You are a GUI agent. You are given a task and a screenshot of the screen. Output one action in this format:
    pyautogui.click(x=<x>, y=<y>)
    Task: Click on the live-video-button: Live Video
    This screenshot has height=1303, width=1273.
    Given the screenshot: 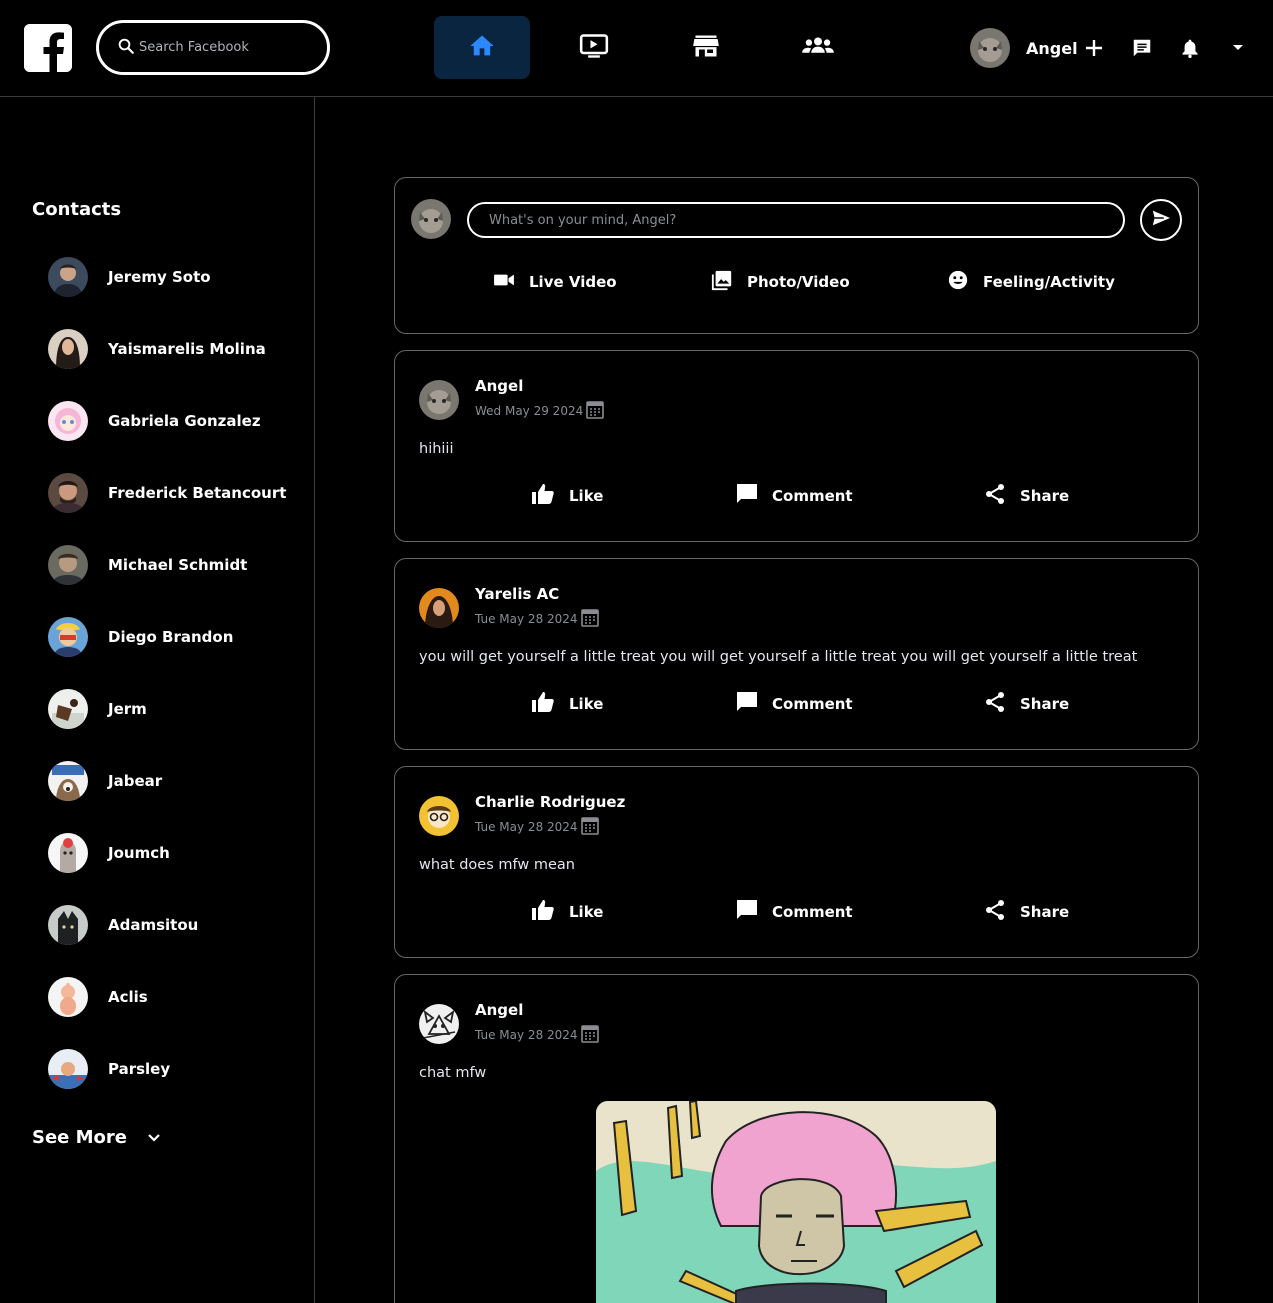 What is the action you would take?
    pyautogui.click(x=555, y=282)
    